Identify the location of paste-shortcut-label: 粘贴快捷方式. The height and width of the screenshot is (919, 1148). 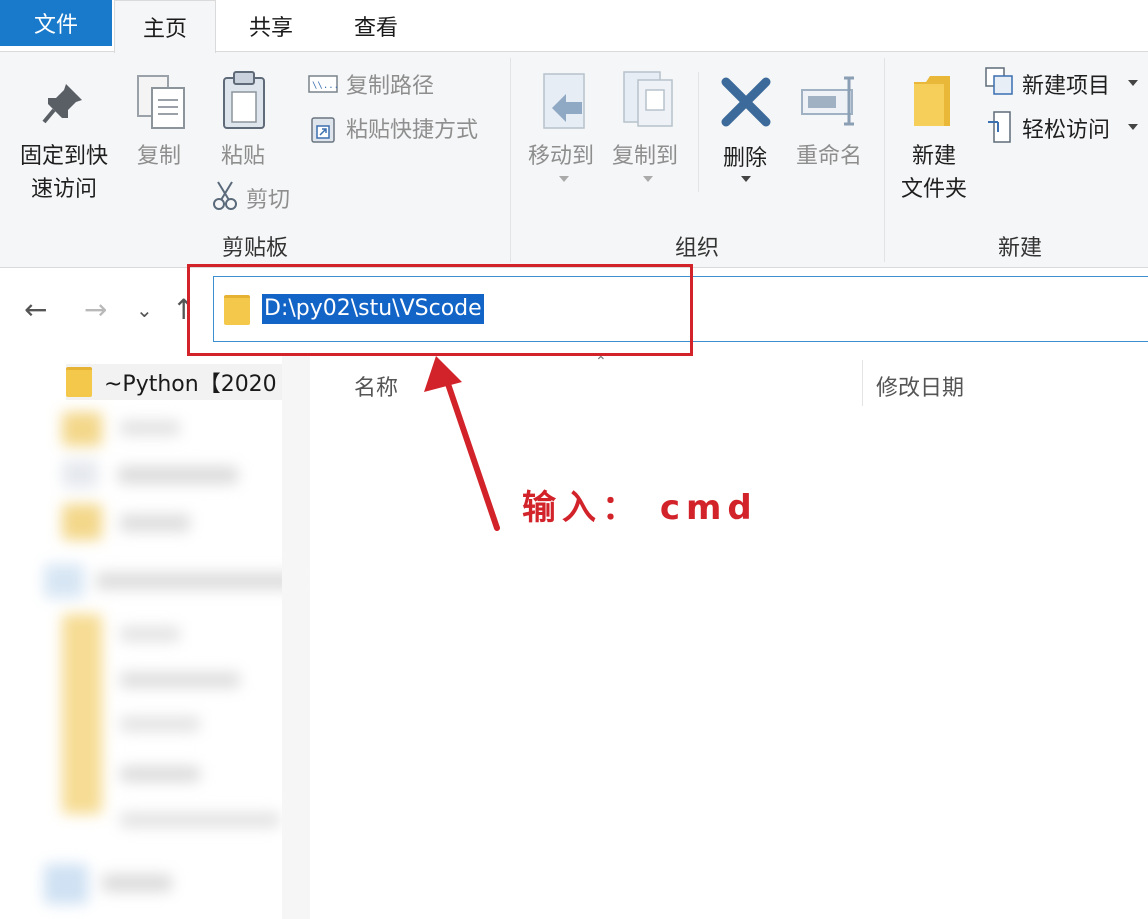
(412, 130).